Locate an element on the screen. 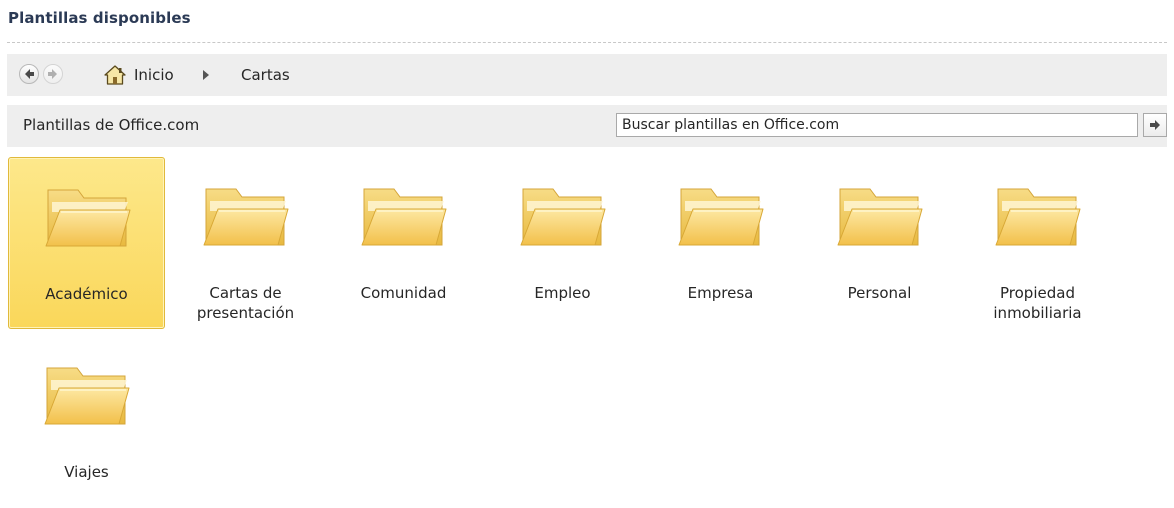 The height and width of the screenshot is (508, 1174). folder-label: Comunidad is located at coordinates (403, 293).